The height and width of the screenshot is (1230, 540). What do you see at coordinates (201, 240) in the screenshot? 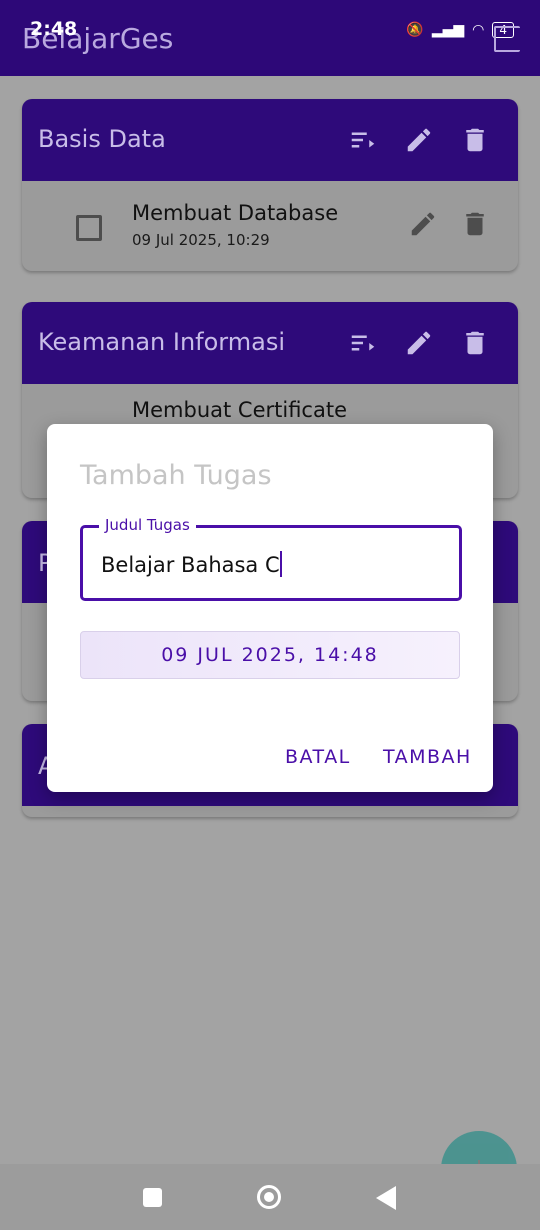
I see `task-date: 09 Jul 2025, 10:29` at bounding box center [201, 240].